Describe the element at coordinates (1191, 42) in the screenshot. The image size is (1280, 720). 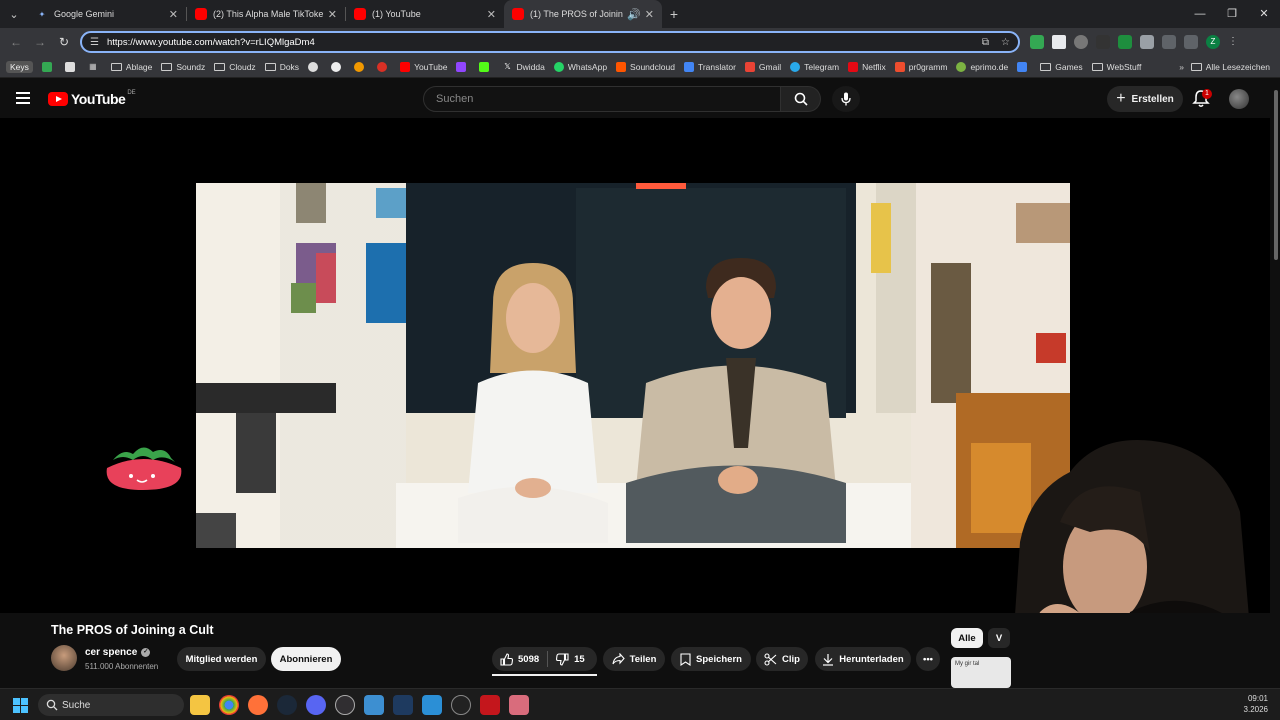
I see `sidepanel-icon` at that location.